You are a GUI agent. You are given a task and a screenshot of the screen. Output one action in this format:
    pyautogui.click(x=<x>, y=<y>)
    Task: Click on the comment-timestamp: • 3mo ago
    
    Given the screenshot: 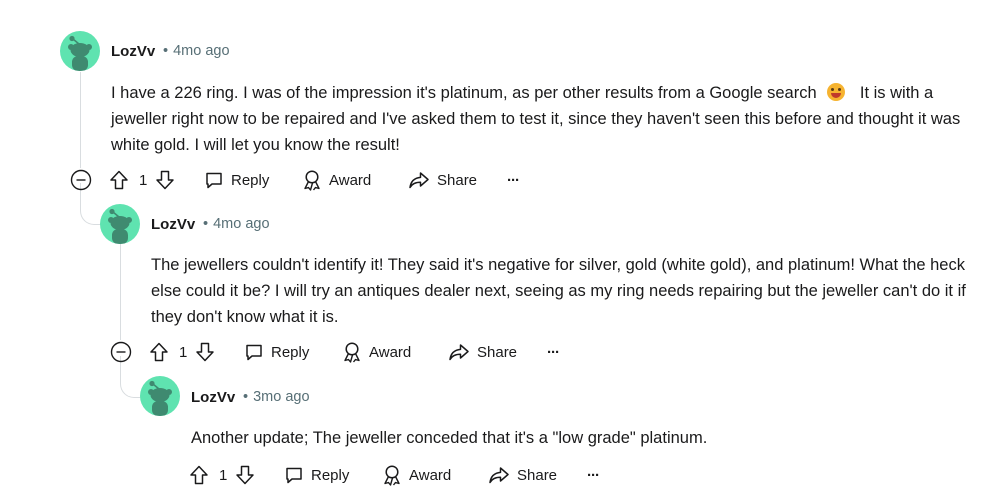 What is the action you would take?
    pyautogui.click(x=276, y=397)
    